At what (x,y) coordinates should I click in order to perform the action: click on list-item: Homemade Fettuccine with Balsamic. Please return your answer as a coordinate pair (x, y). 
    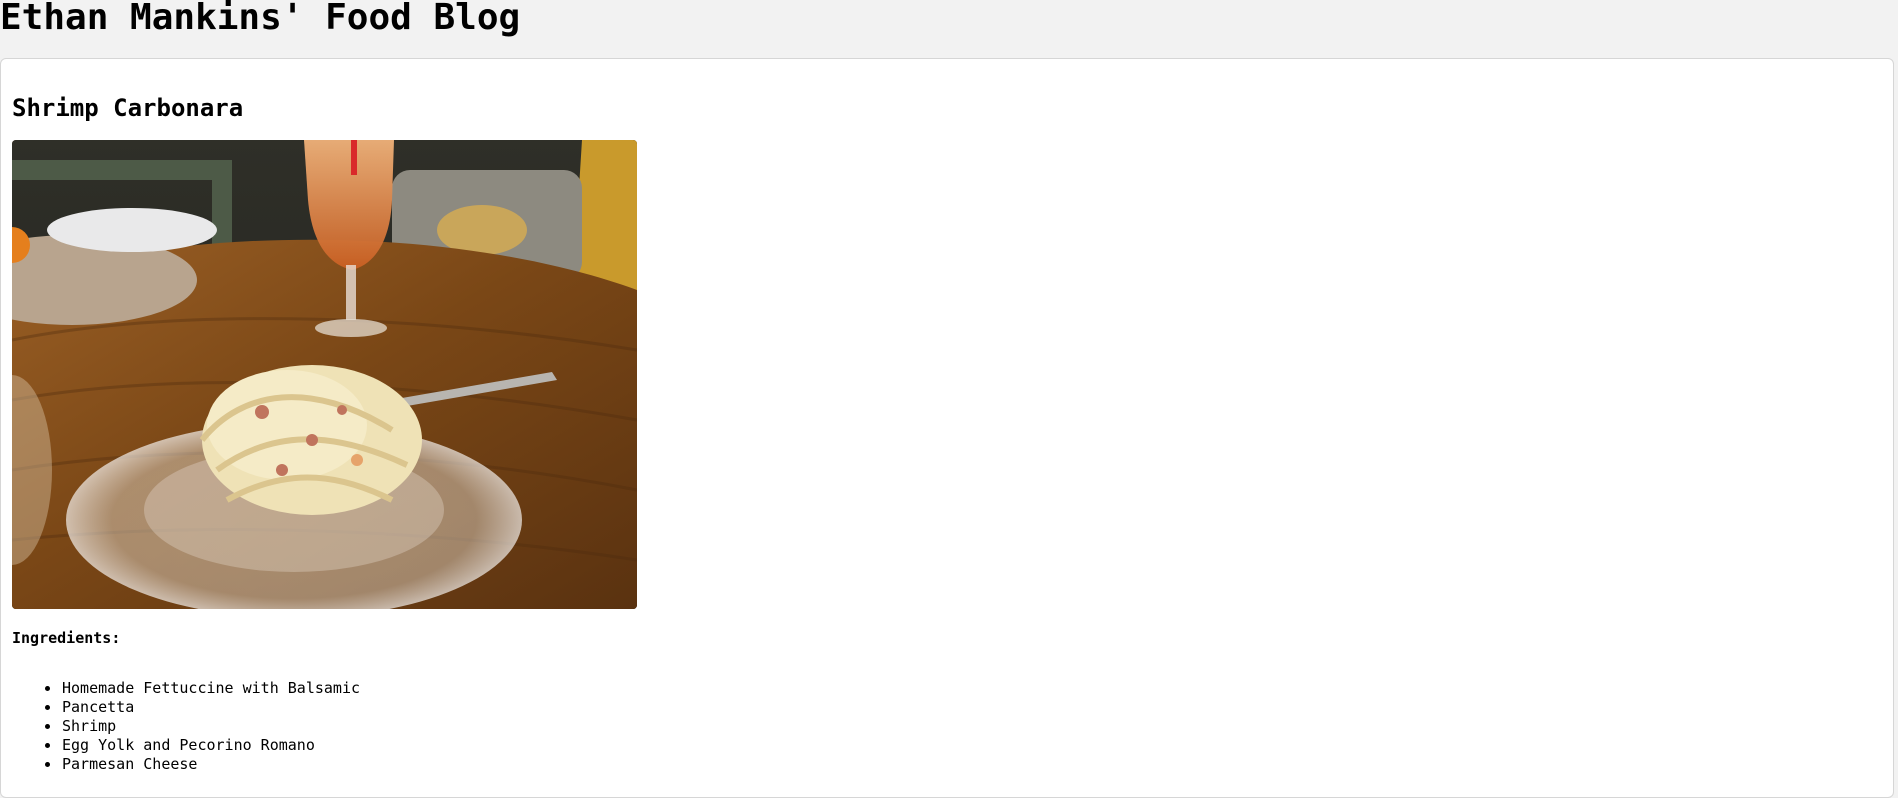
    Looking at the image, I should click on (202, 688).